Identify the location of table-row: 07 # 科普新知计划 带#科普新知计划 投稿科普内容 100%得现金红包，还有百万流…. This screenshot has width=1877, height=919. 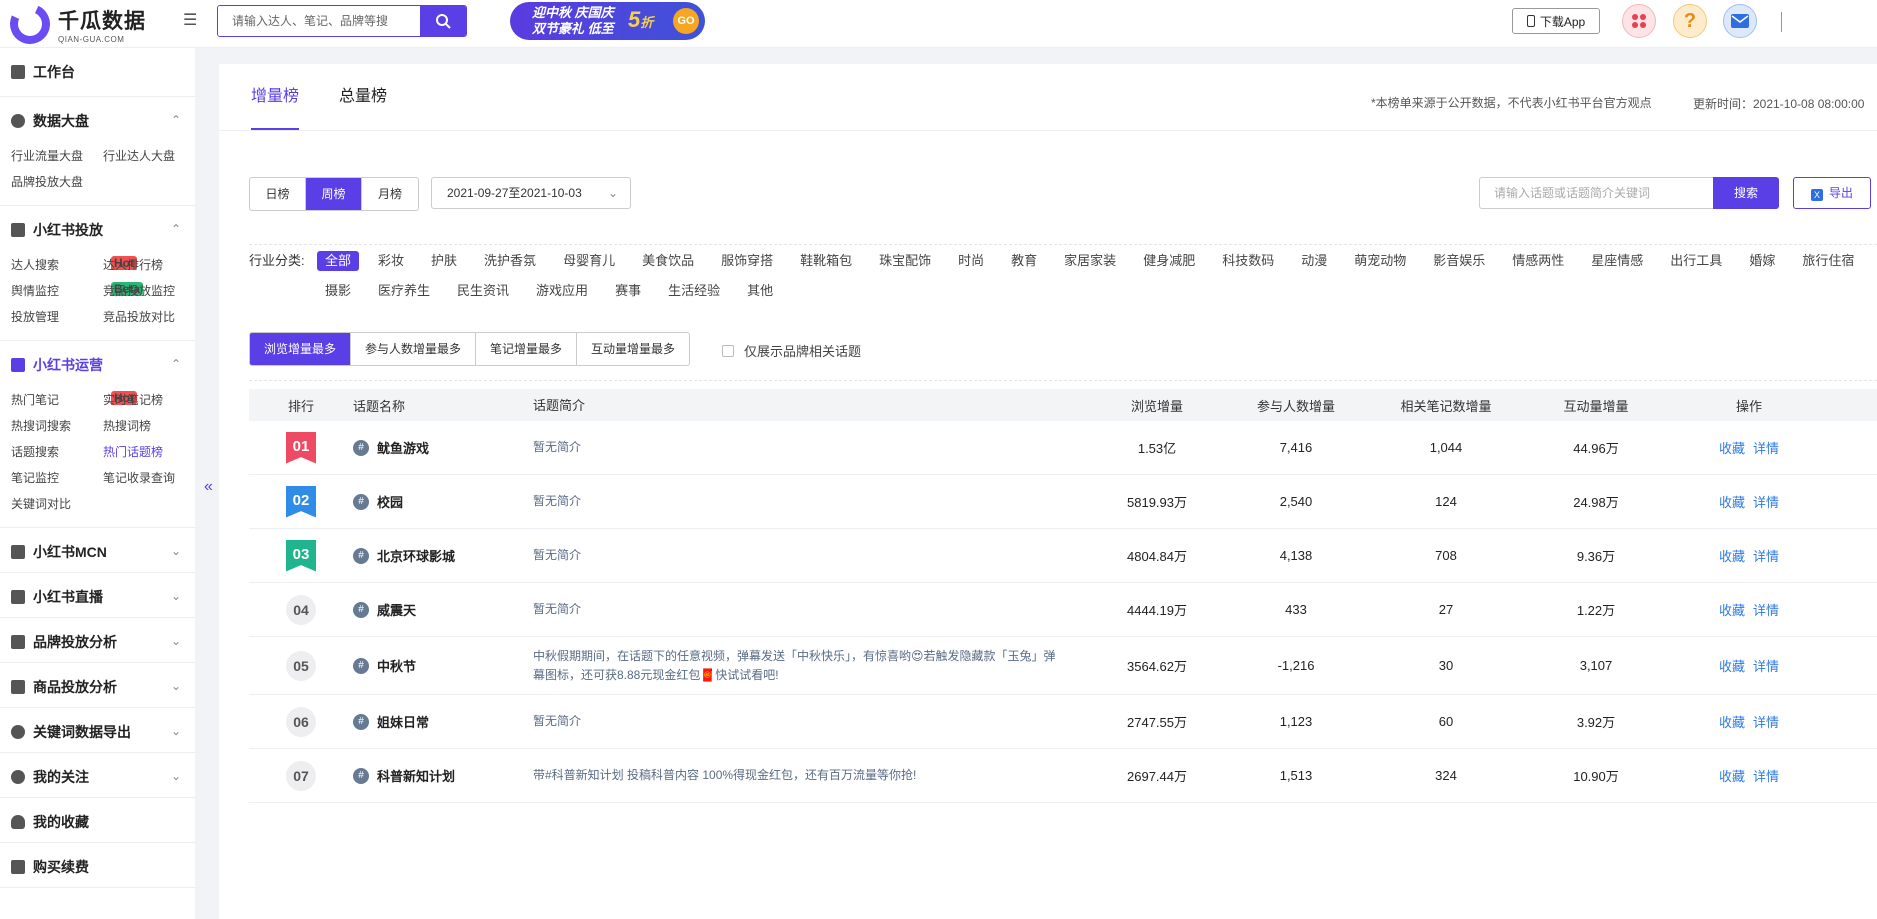
(1063, 776).